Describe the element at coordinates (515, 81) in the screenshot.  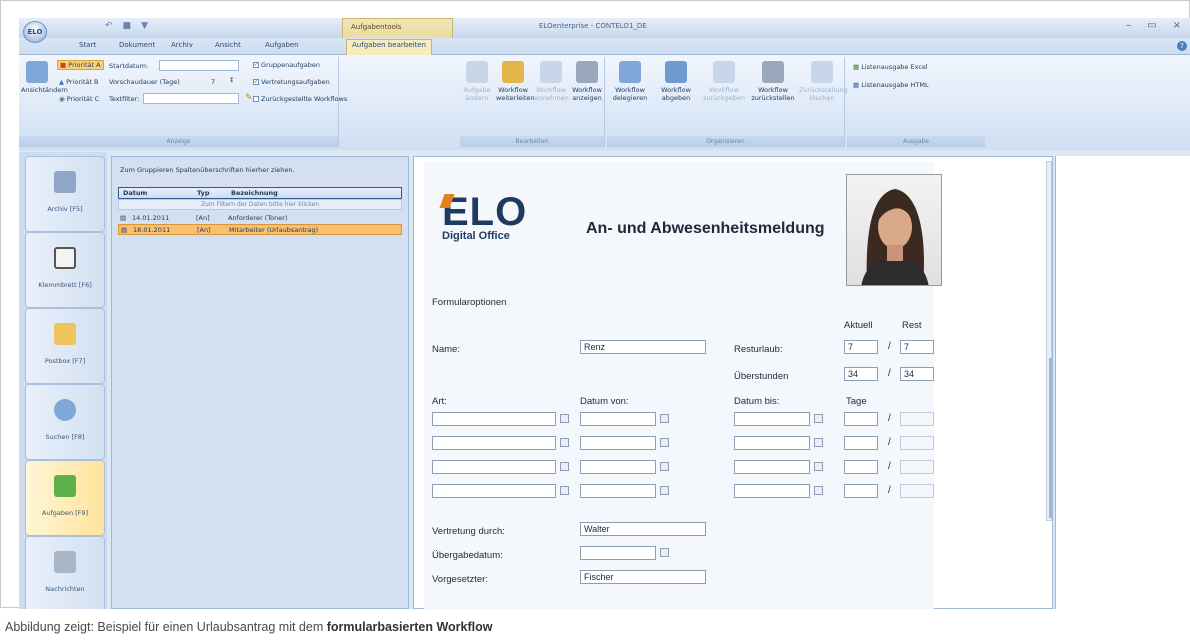
I see `workflow-weiterleiten-button: Workflow weiterleiten` at that location.